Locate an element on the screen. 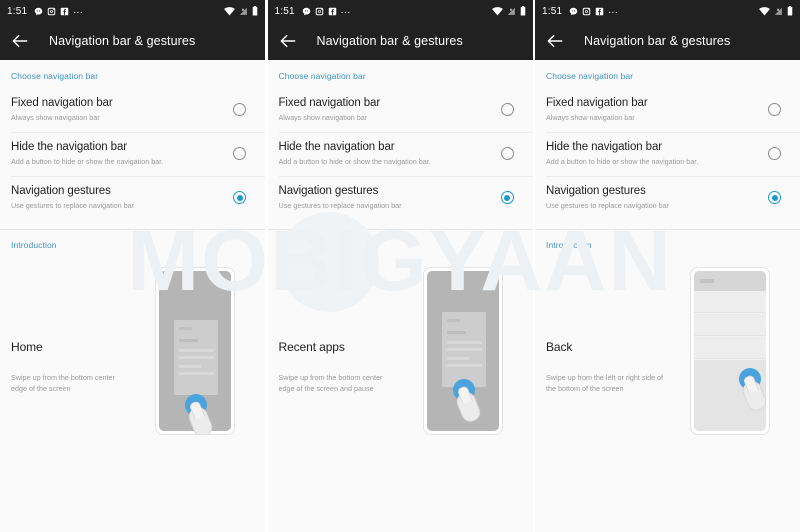 The height and width of the screenshot is (532, 800). chat-icon is located at coordinates (306, 11).